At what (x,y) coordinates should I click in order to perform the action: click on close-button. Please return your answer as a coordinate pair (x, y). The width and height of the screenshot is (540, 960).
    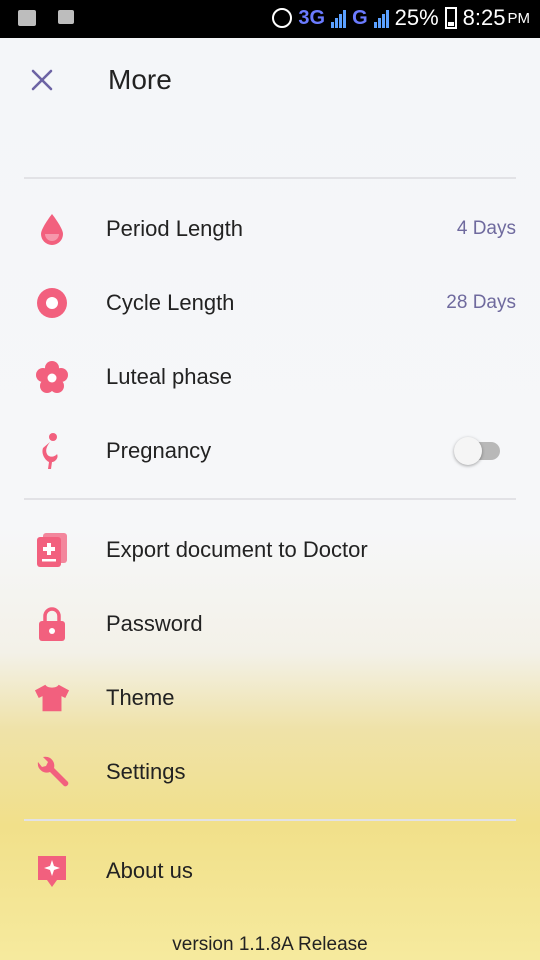
    Looking at the image, I should click on (42, 80).